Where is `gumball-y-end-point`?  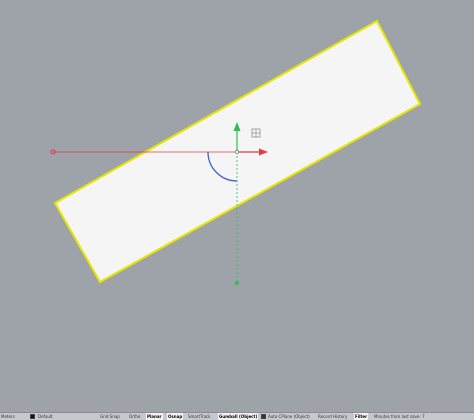 gumball-y-end-point is located at coordinates (237, 283).